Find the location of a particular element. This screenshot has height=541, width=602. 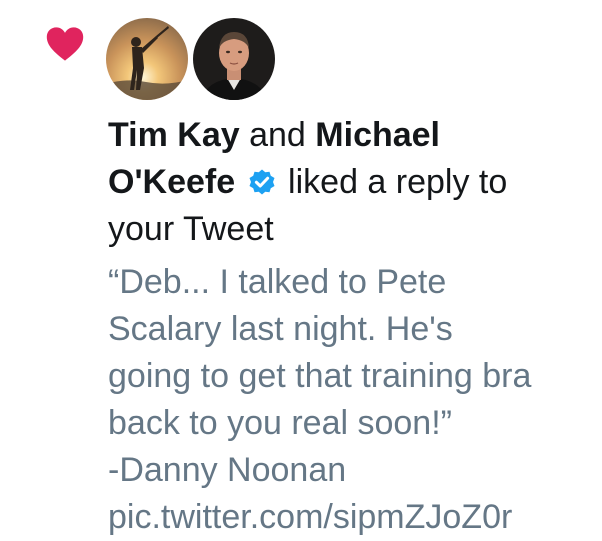

verified-badge-icon is located at coordinates (262, 182).